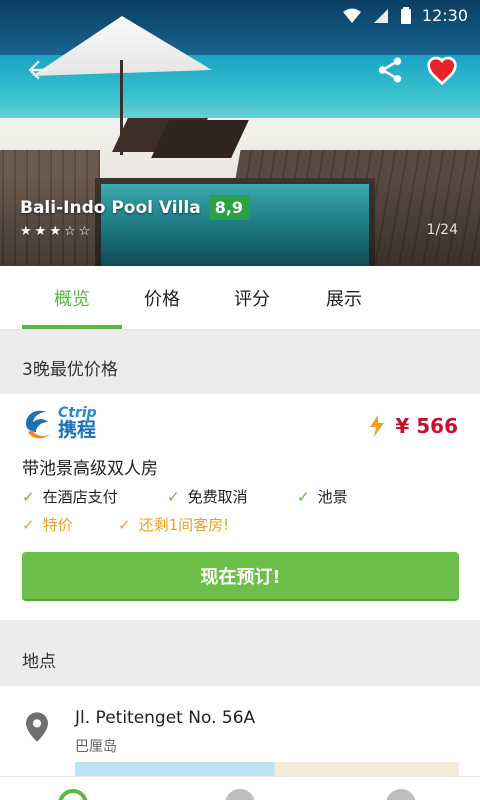 Image resolution: width=480 pixels, height=800 pixels. What do you see at coordinates (72, 298) in the screenshot?
I see `tab-overview: 概览` at bounding box center [72, 298].